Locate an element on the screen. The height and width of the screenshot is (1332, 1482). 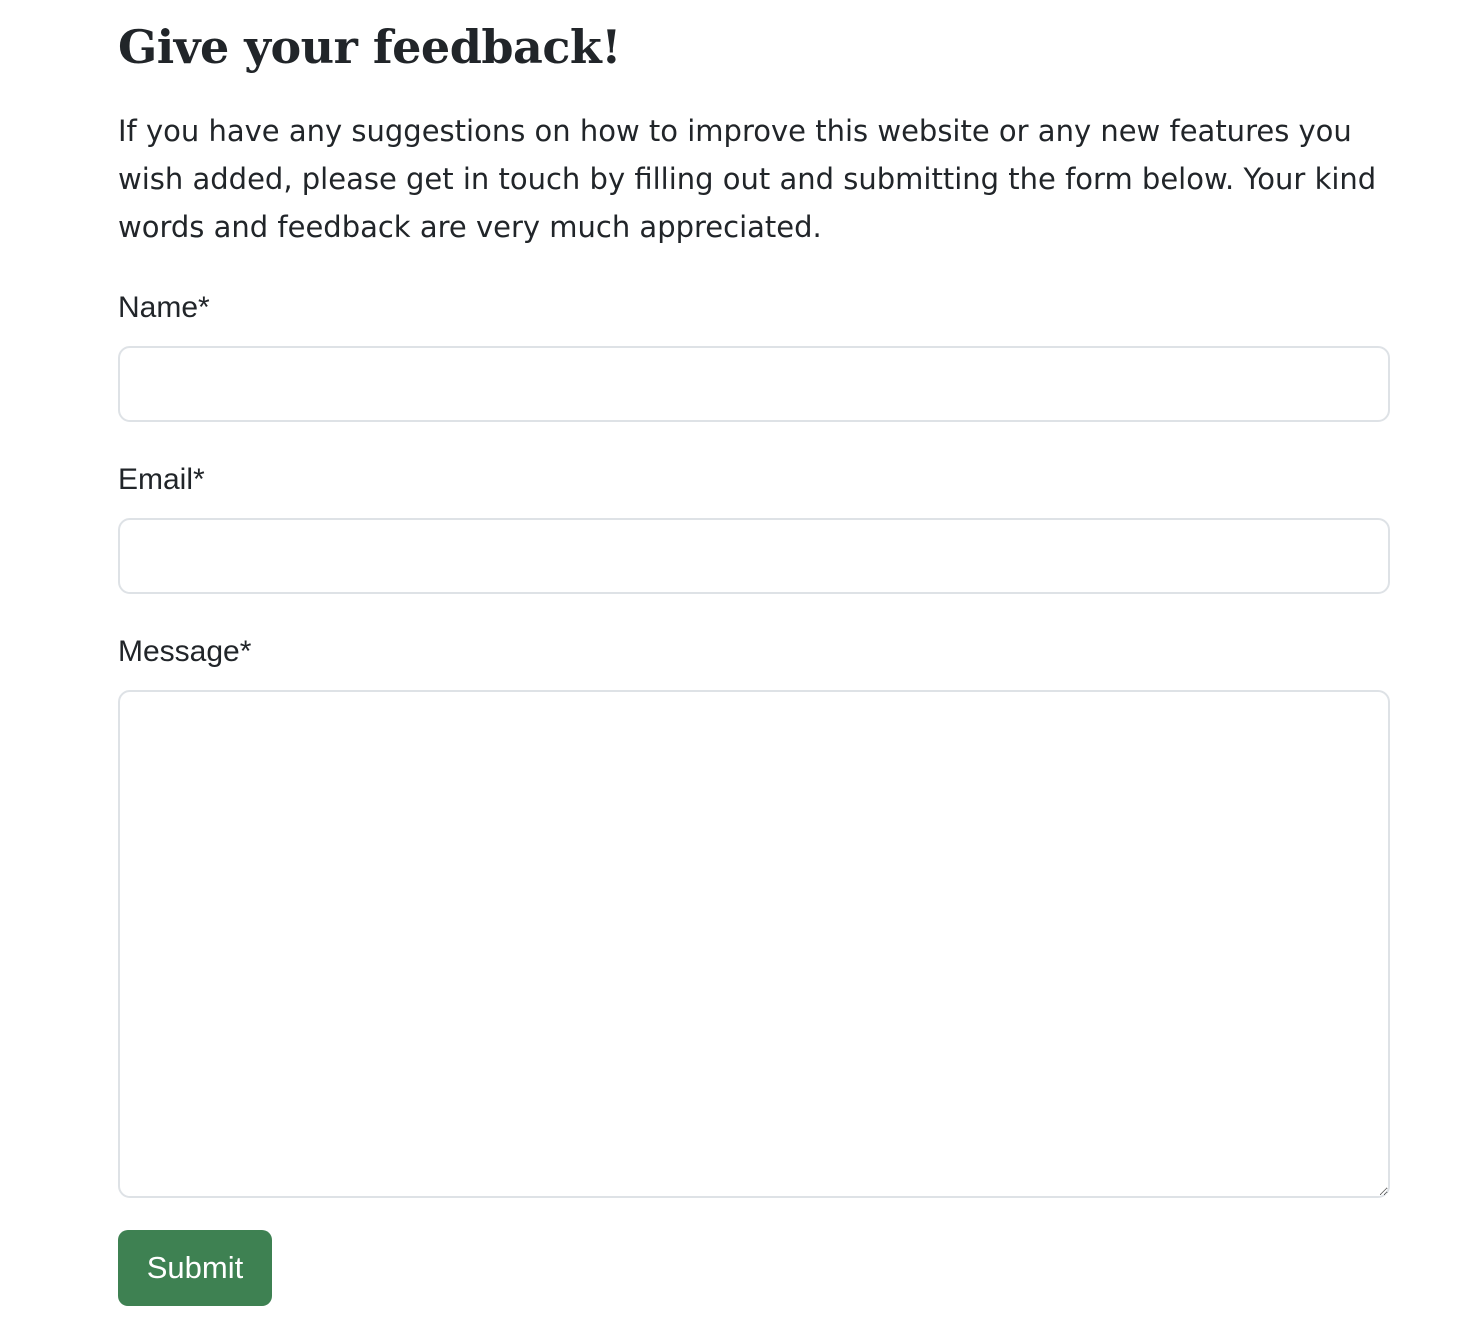
page-title: Give your feedback! is located at coordinates (369, 47).